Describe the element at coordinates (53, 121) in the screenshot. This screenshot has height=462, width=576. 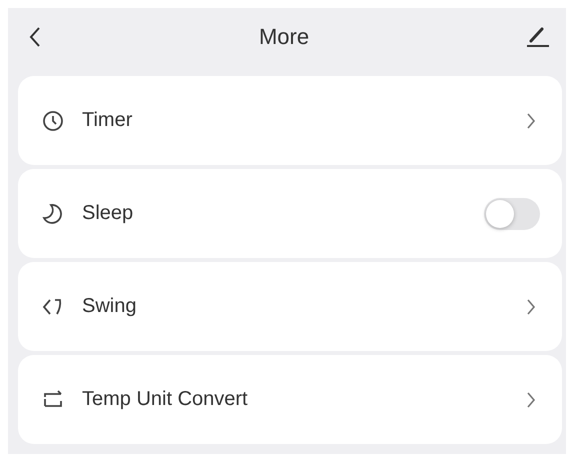
I see `clock-icon` at that location.